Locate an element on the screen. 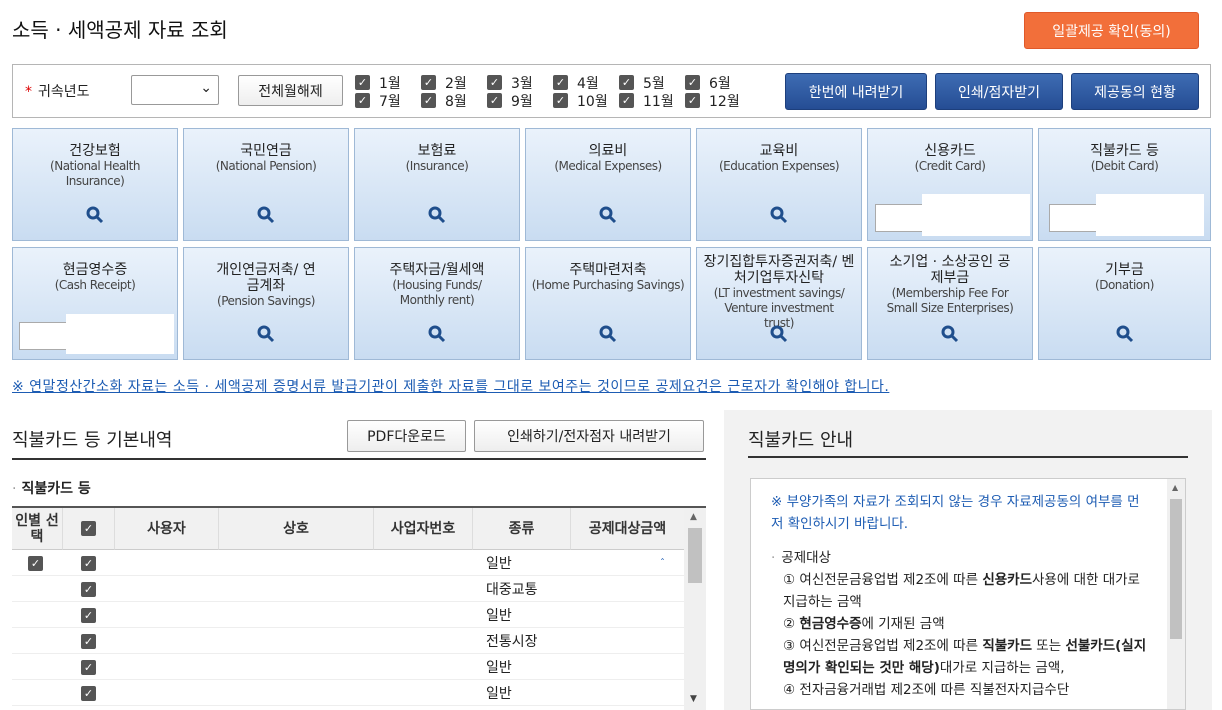 The width and height of the screenshot is (1222, 710). tile-pension-savings: 개인연금저축/ 연금계좌 (Pension Savings) is located at coordinates (266, 303).